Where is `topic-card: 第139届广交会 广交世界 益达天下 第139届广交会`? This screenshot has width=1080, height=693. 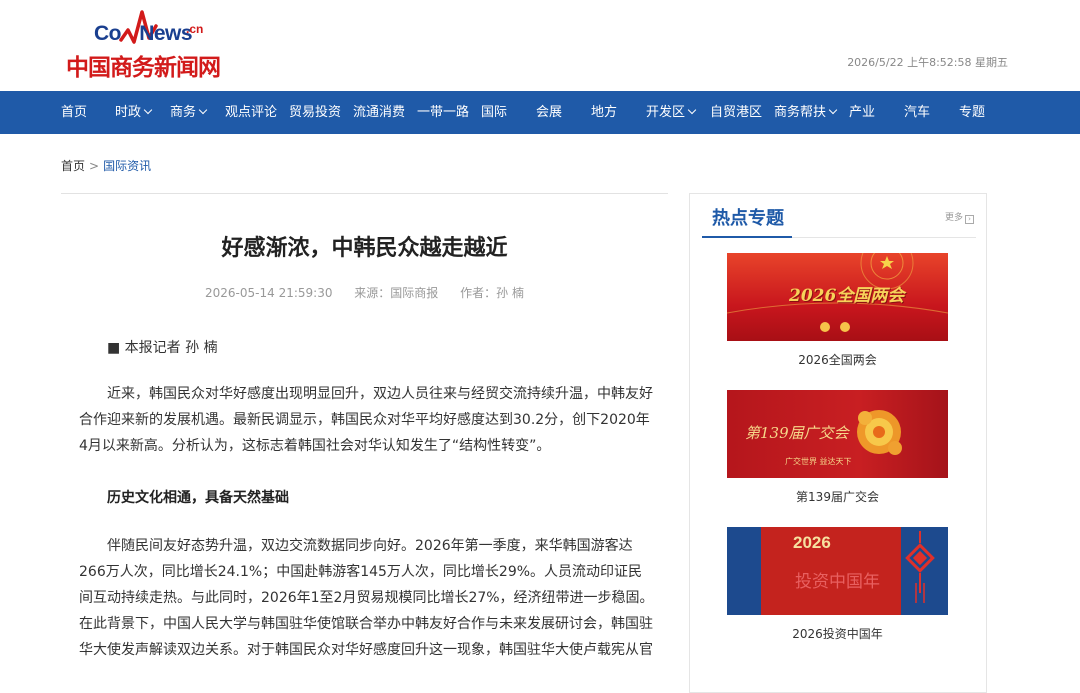 topic-card: 第139届广交会 广交世界 益达天下 第139届广交会 is located at coordinates (837, 447).